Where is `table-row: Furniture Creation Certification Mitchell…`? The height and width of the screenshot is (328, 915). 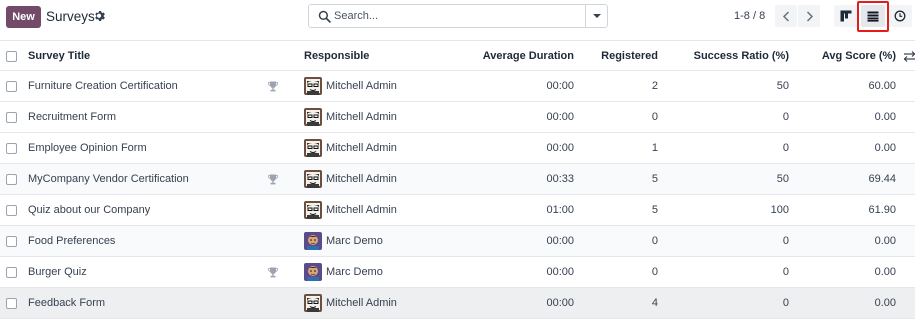 table-row: Furniture Creation Certification Mitchell… is located at coordinates (457, 86).